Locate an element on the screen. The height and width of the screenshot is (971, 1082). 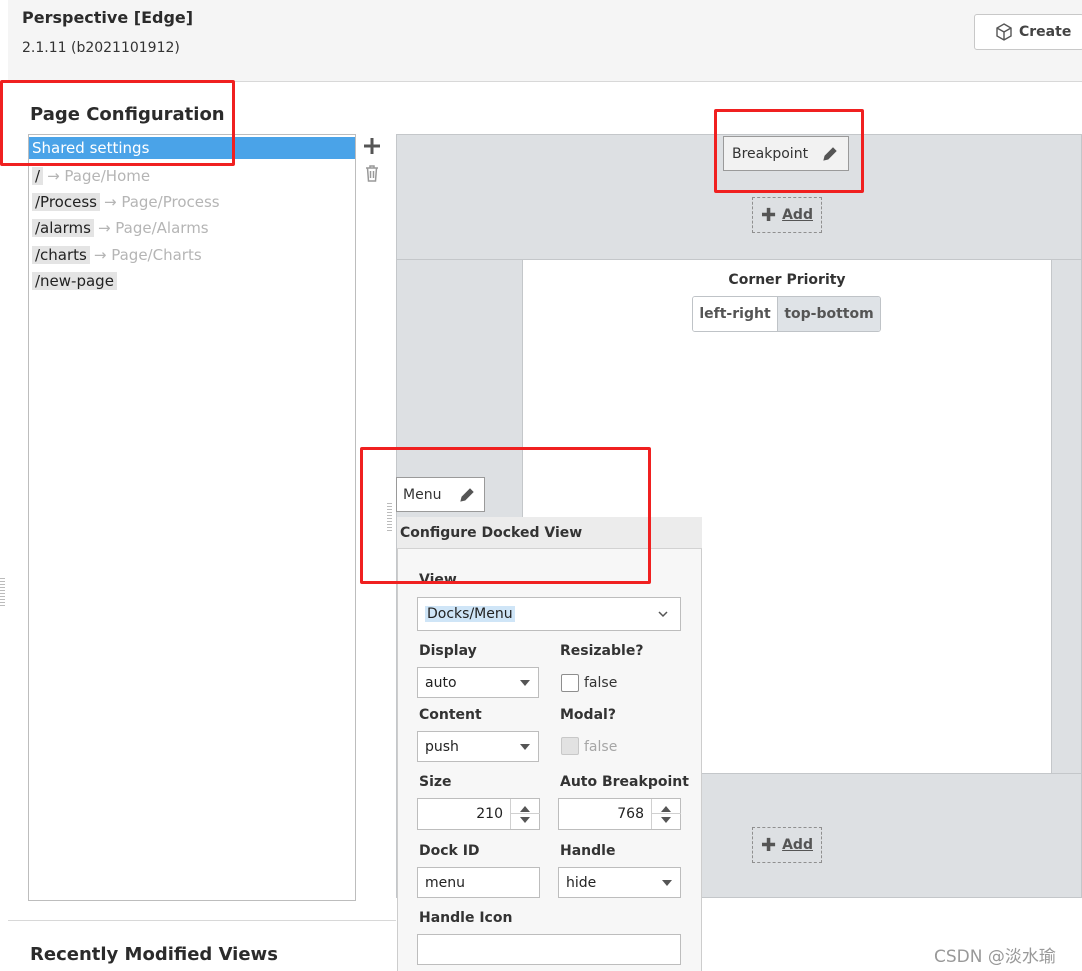
size-label: Size is located at coordinates (435, 782).